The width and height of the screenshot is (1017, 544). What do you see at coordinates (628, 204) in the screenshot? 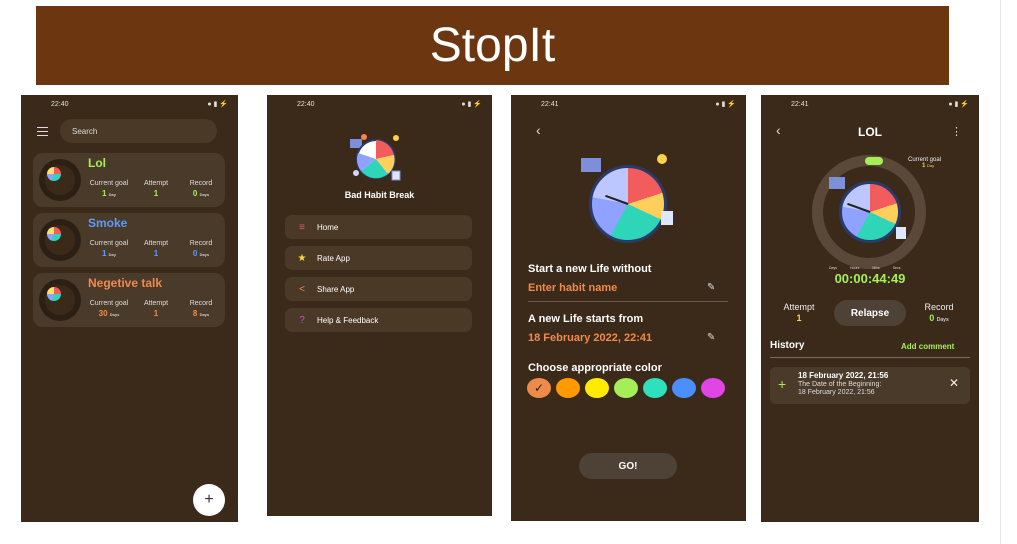
I see `clock-illustration-icon` at bounding box center [628, 204].